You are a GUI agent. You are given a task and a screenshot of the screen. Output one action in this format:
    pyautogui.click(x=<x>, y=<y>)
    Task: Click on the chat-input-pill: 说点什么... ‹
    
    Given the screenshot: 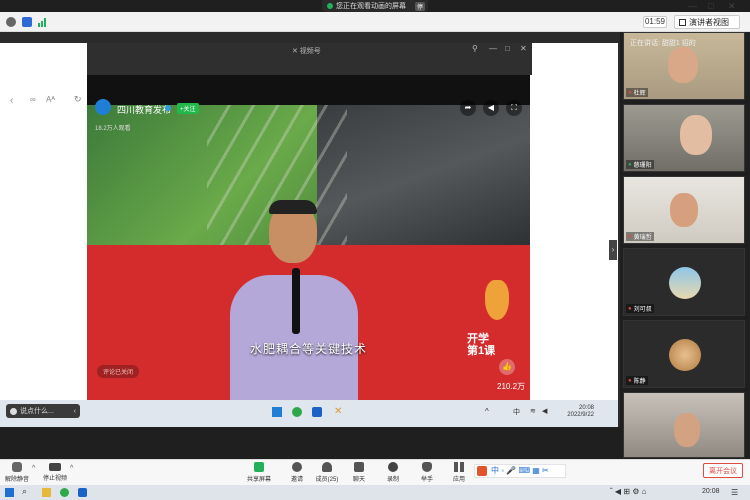 What is the action you would take?
    pyautogui.click(x=43, y=411)
    